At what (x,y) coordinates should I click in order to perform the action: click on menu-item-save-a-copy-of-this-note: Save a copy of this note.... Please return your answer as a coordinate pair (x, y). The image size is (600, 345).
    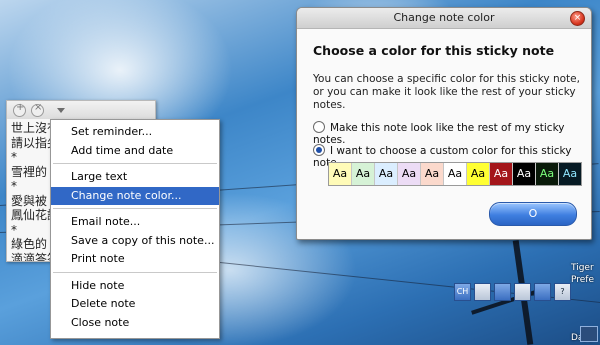
    Looking at the image, I should click on (135, 241).